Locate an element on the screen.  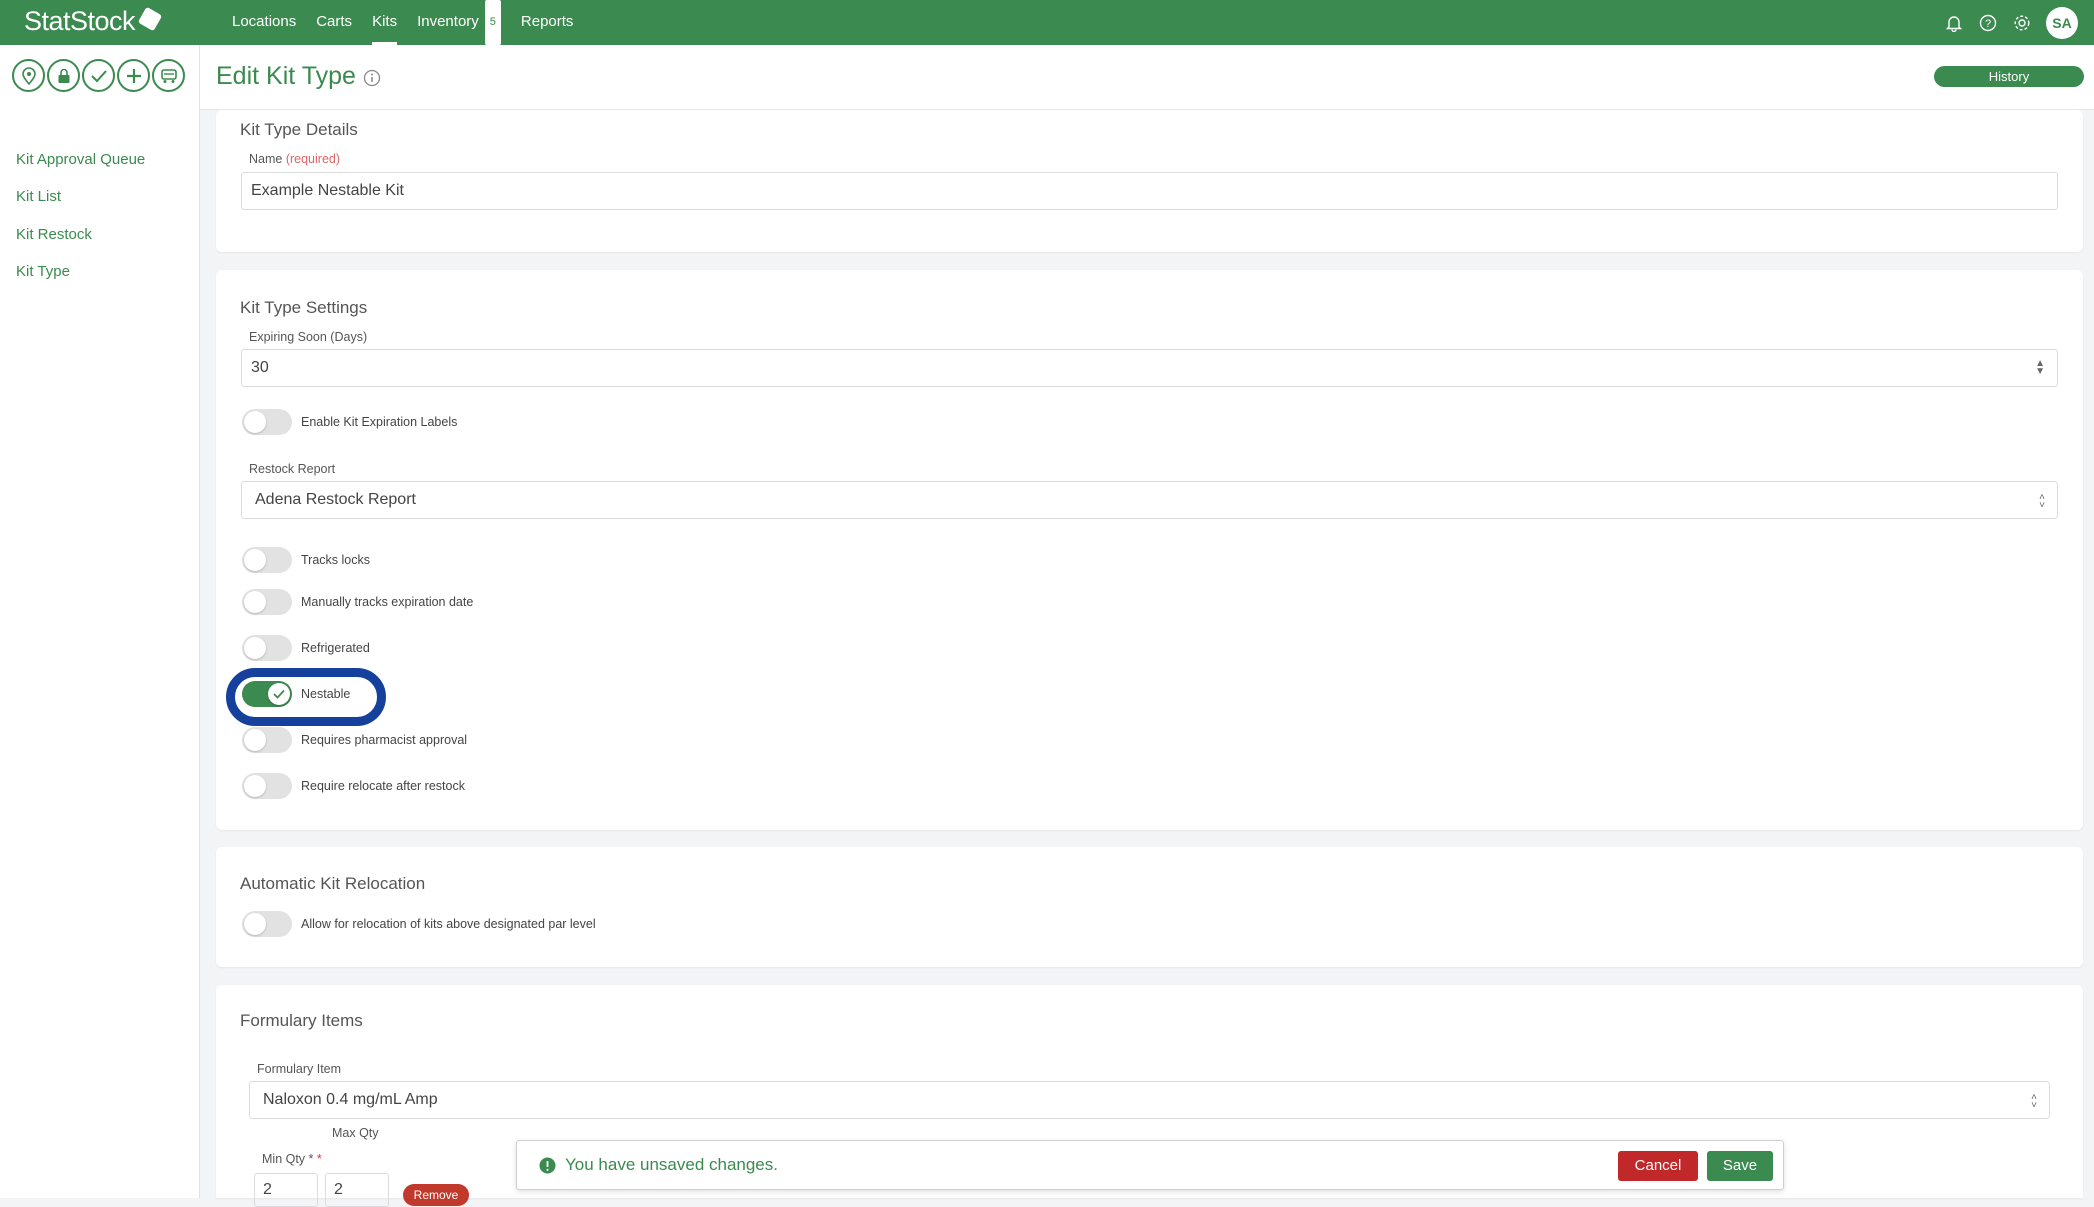
tracks-locks-label: Tracks locks is located at coordinates (335, 560).